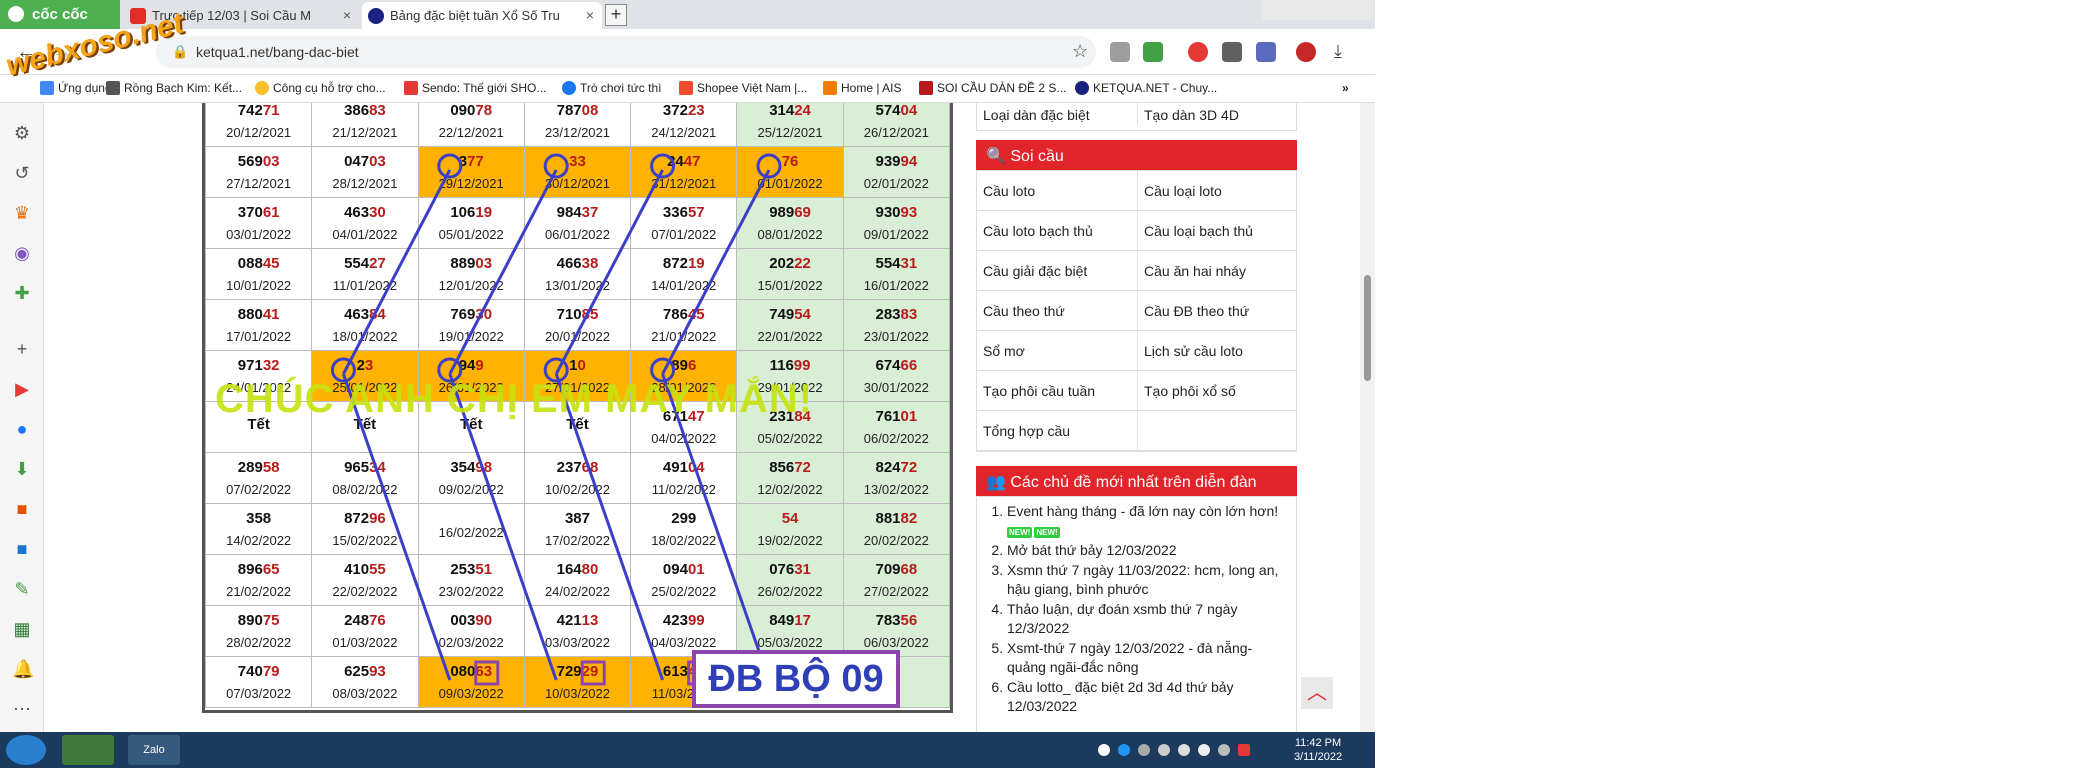 Image resolution: width=2074 pixels, height=768 pixels. What do you see at coordinates (1217, 391) in the screenshot?
I see `soicau-link: Tạo phôi xổ số` at bounding box center [1217, 391].